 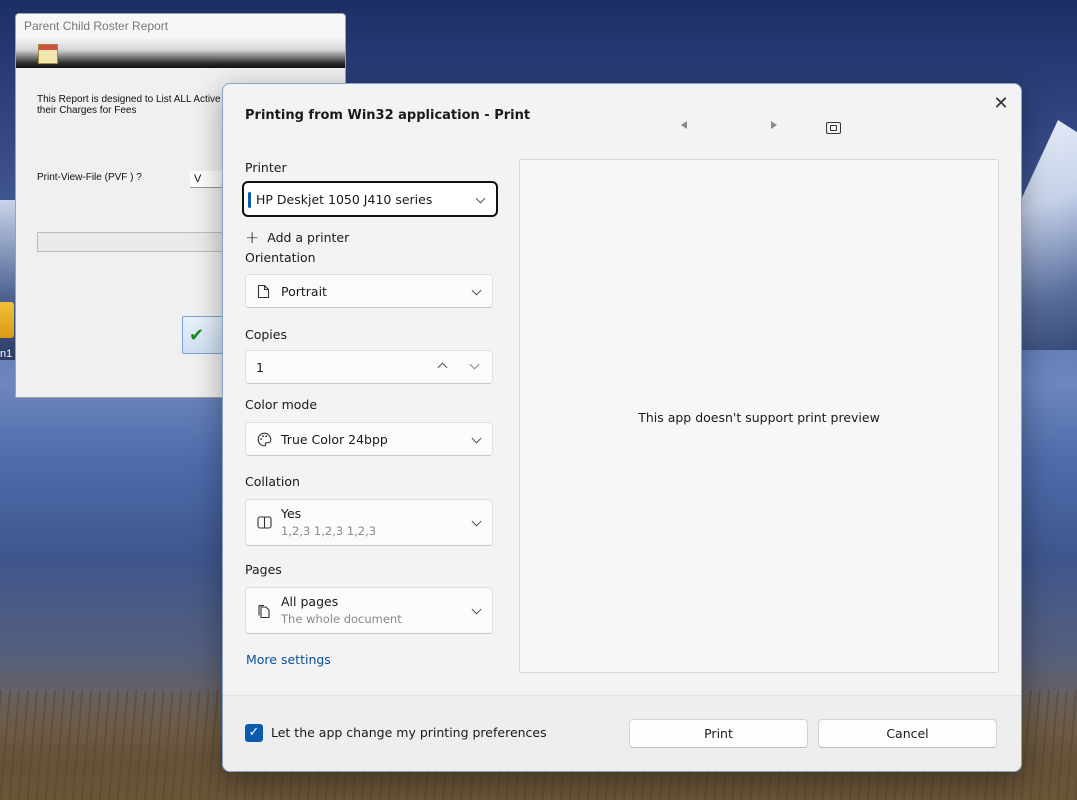 I want to click on plus-icon: +, so click(x=252, y=238).